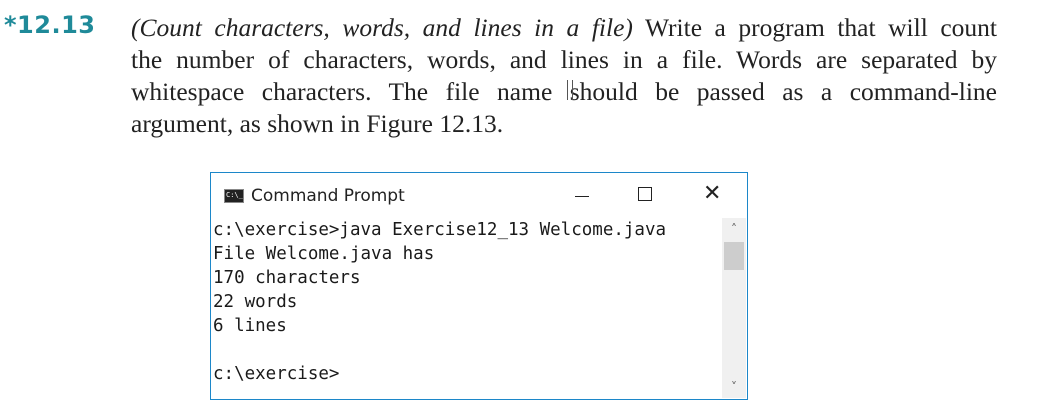 This screenshot has width=1045, height=405. I want to click on maximize-button, so click(645, 196).